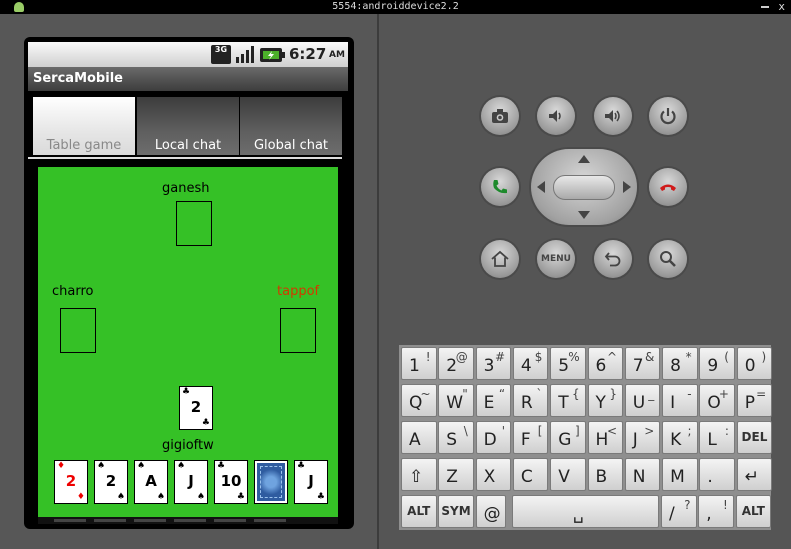 This screenshot has width=791, height=549. I want to click on tab-global-chat: Global chat, so click(291, 126).